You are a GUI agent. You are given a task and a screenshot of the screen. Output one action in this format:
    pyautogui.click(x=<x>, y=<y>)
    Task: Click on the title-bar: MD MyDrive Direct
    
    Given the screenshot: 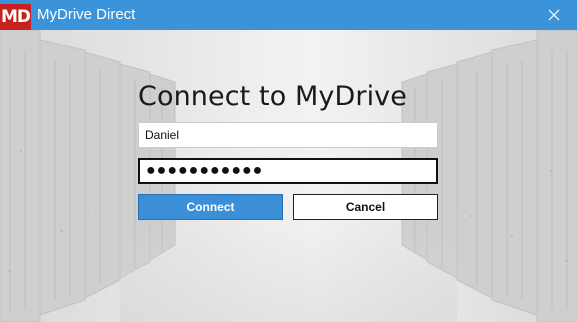 What is the action you would take?
    pyautogui.click(x=288, y=15)
    